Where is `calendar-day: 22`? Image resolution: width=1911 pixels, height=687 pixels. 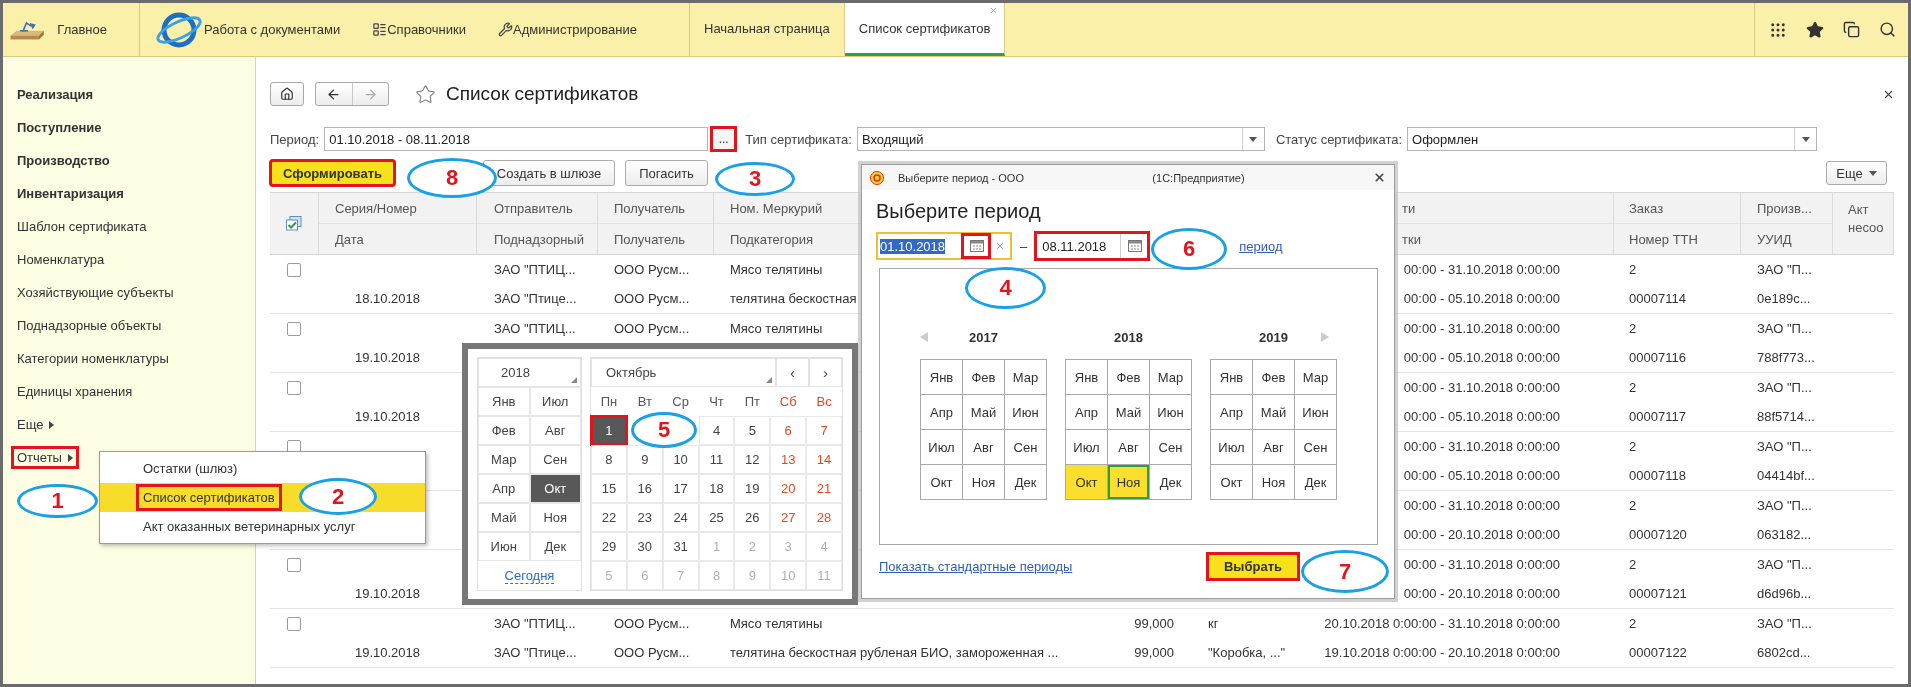
calendar-day: 22 is located at coordinates (609, 517).